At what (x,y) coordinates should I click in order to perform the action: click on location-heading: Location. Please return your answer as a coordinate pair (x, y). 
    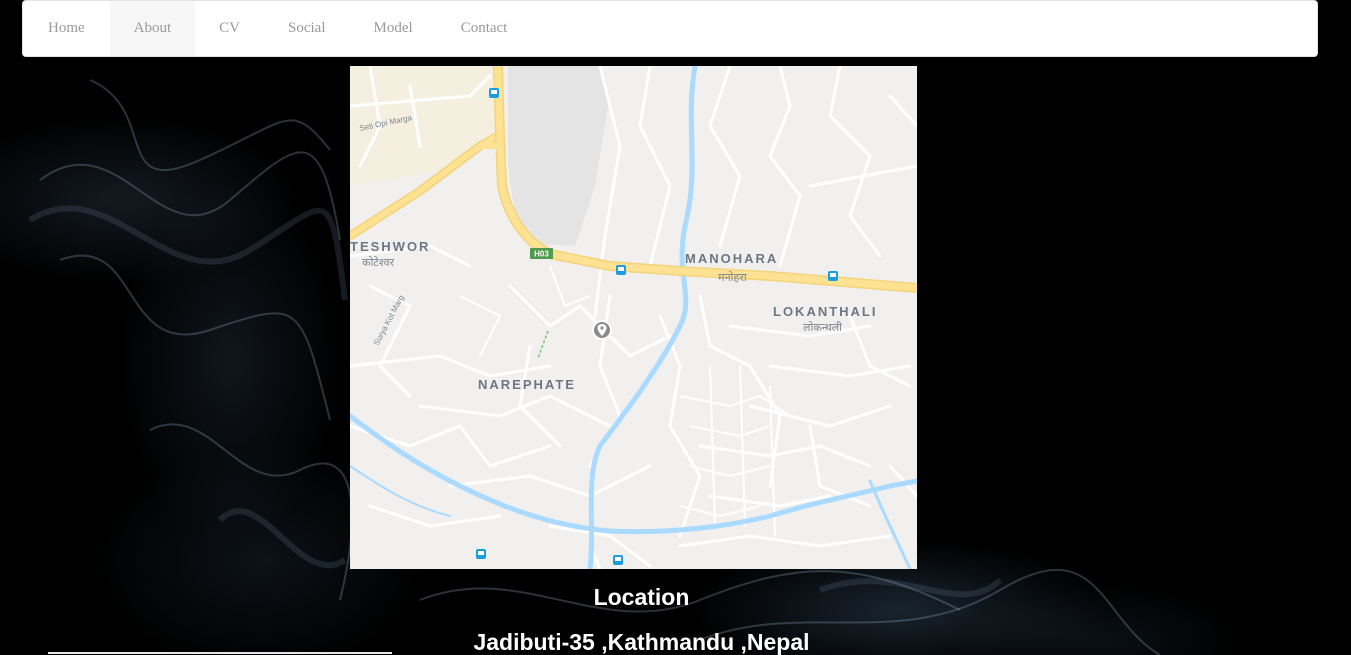
    Looking at the image, I should click on (641, 597).